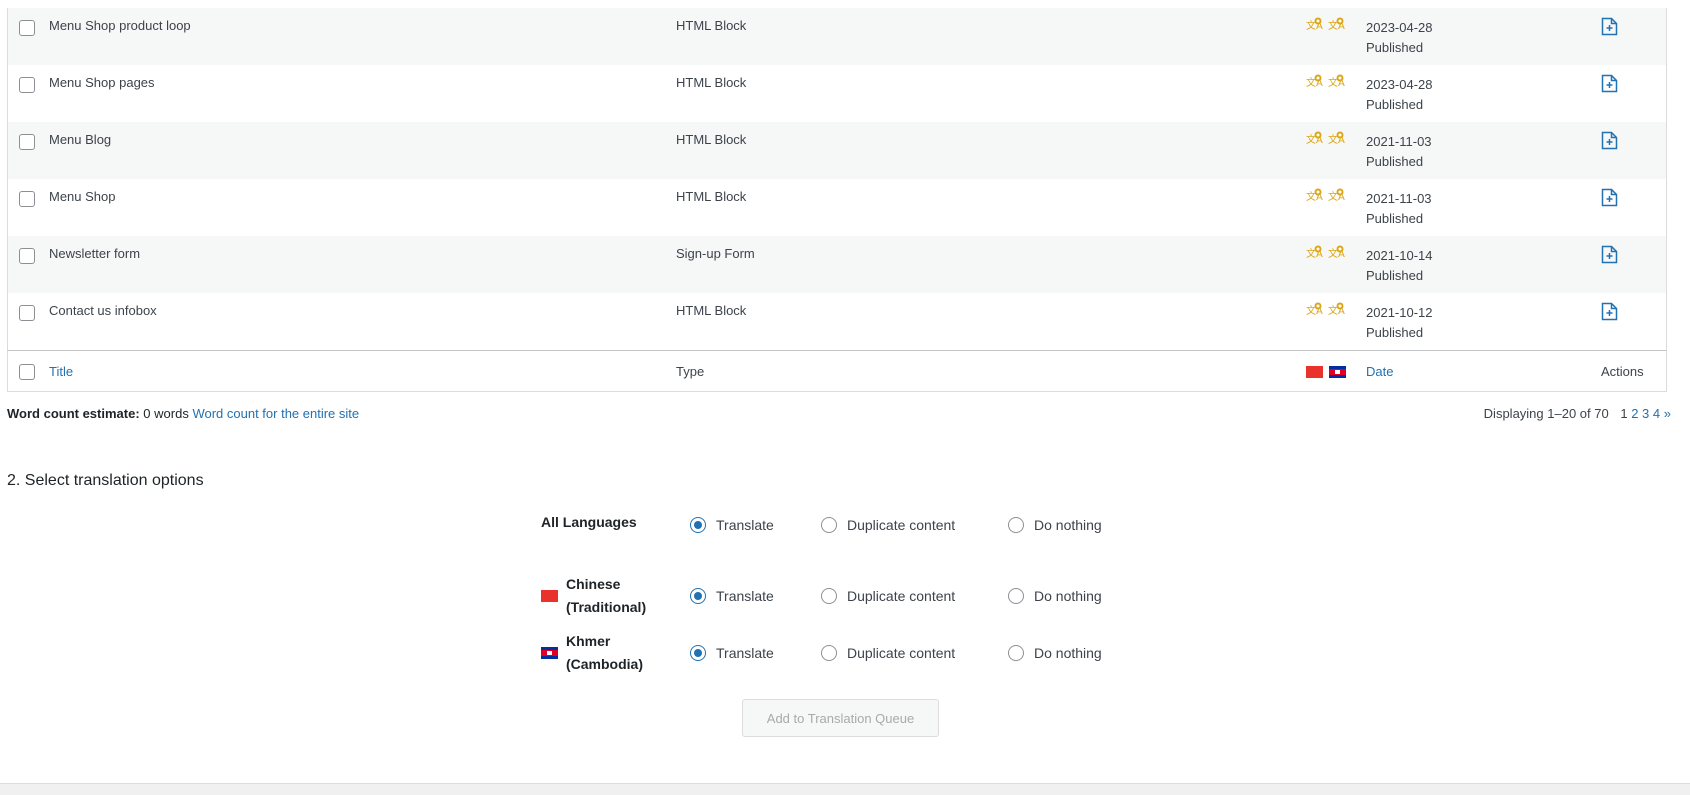  I want to click on row-title: Menu Shop pages, so click(102, 82).